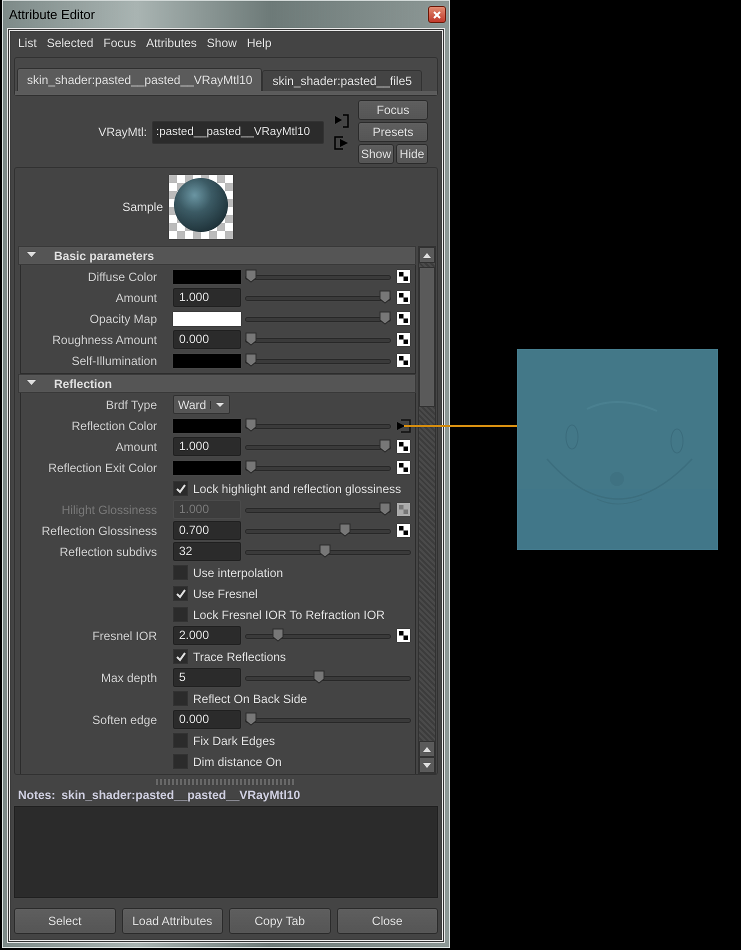 The image size is (741, 950). What do you see at coordinates (427, 337) in the screenshot?
I see `scroll-thumb` at bounding box center [427, 337].